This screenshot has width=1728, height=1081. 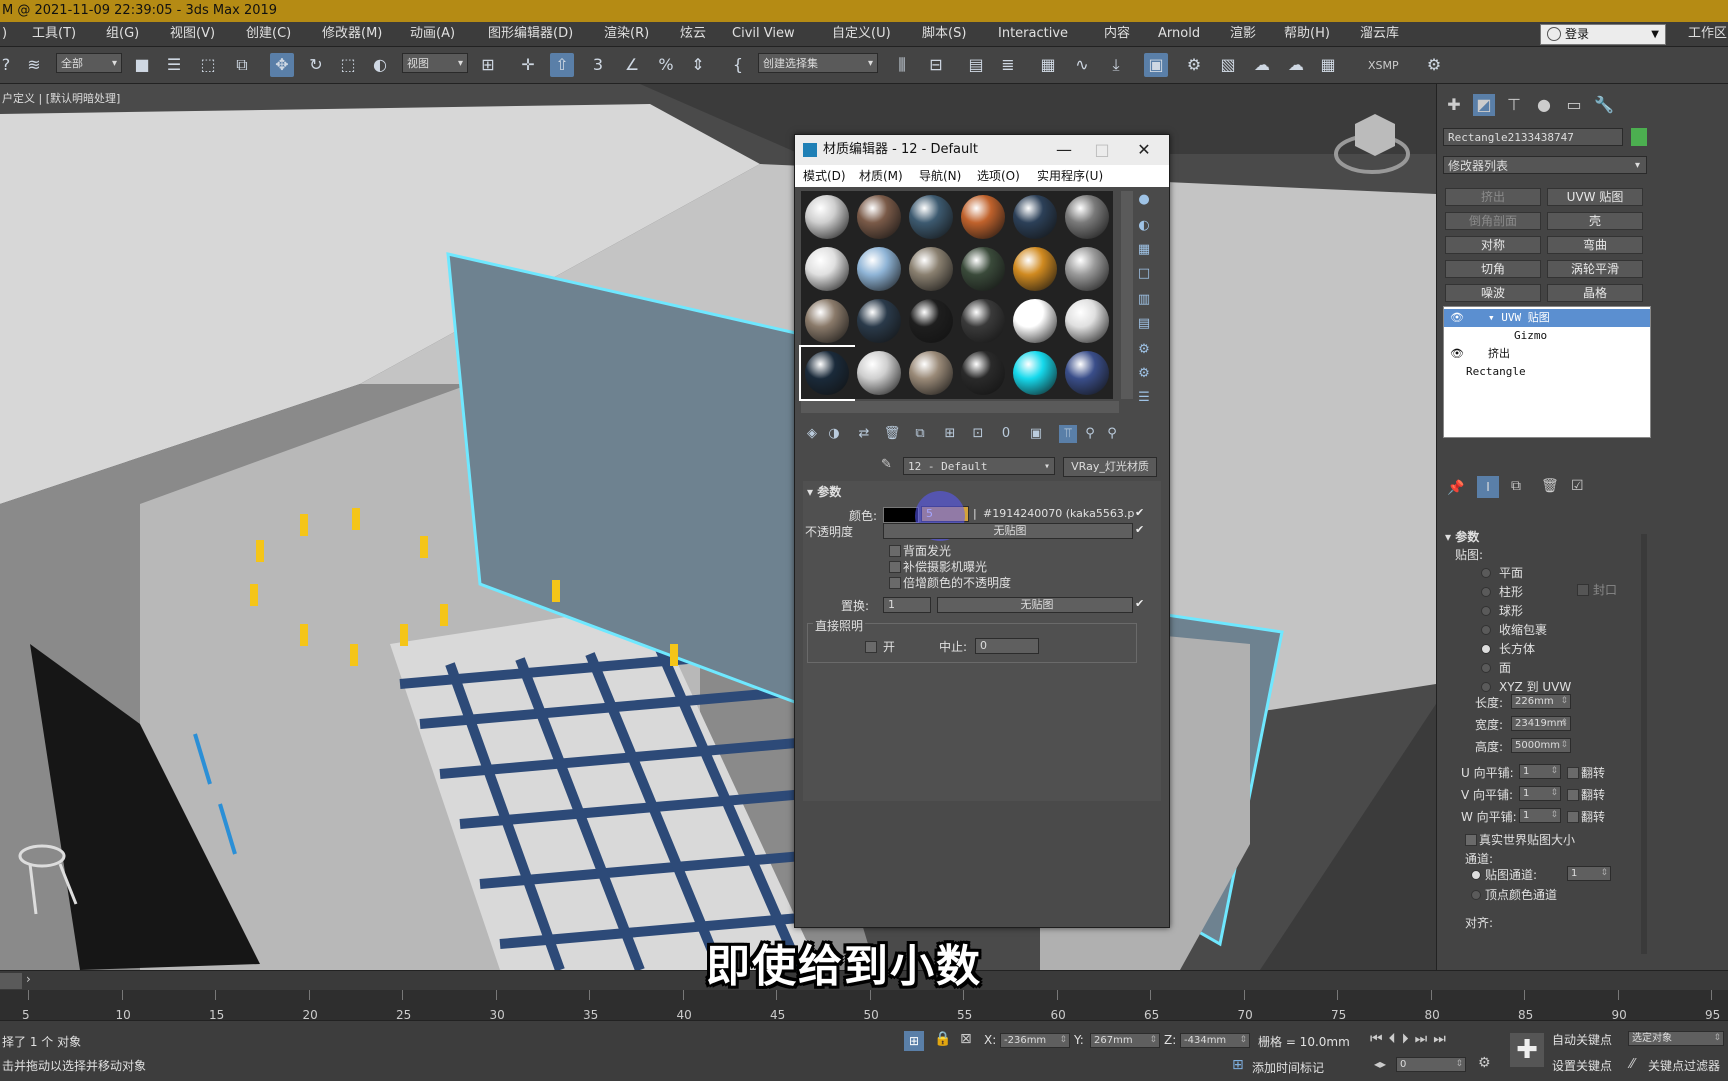 What do you see at coordinates (1215, 1040) in the screenshot?
I see `z-coord-field: -434mm` at bounding box center [1215, 1040].